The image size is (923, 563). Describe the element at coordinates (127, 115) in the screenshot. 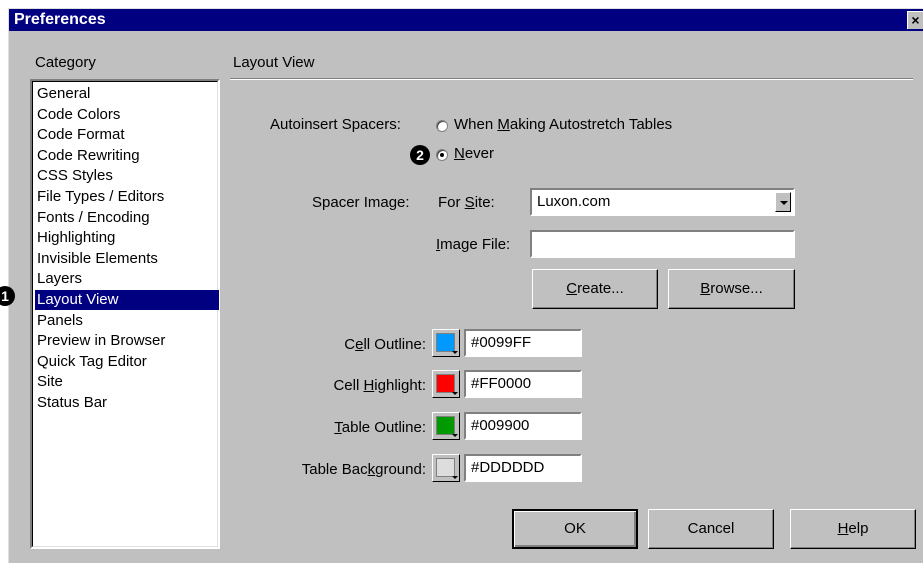

I see `category-item-code-colors: Code Colors` at that location.